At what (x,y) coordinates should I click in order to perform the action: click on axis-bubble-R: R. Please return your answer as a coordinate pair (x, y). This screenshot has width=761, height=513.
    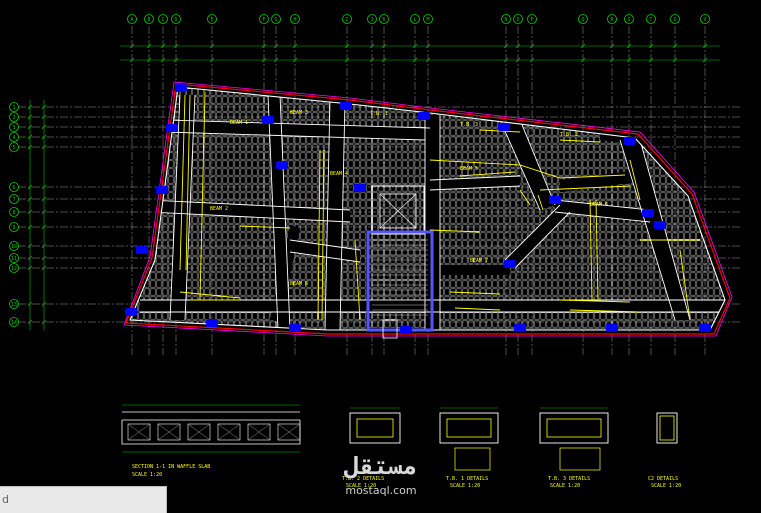
    Looking at the image, I should click on (612, 19).